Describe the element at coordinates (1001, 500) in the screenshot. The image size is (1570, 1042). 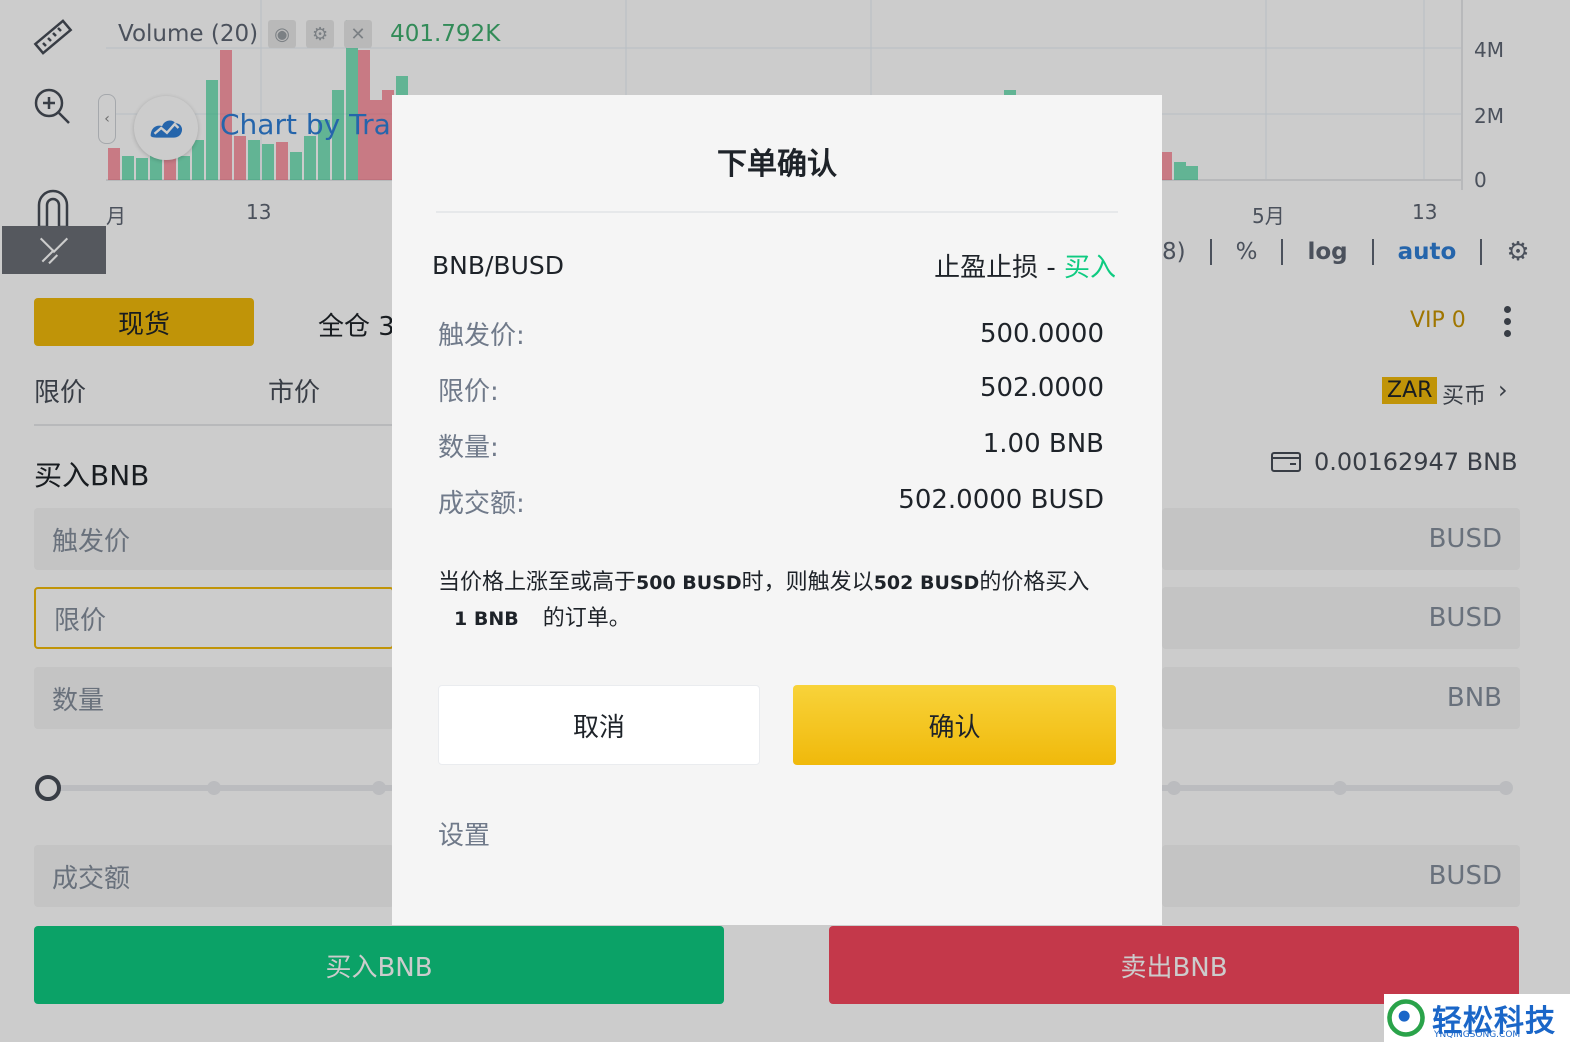
I see `row-value-total: 502.0000 BUSD` at that location.